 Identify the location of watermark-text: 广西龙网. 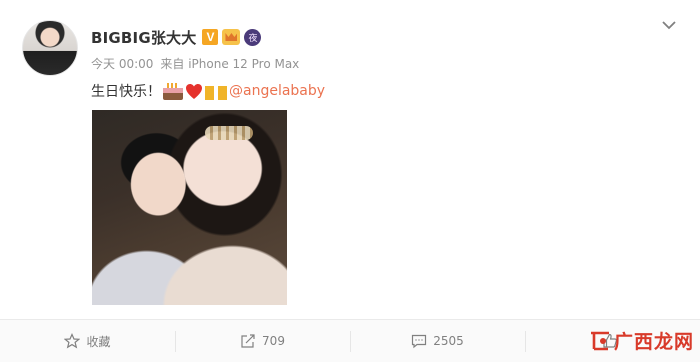
(653, 342).